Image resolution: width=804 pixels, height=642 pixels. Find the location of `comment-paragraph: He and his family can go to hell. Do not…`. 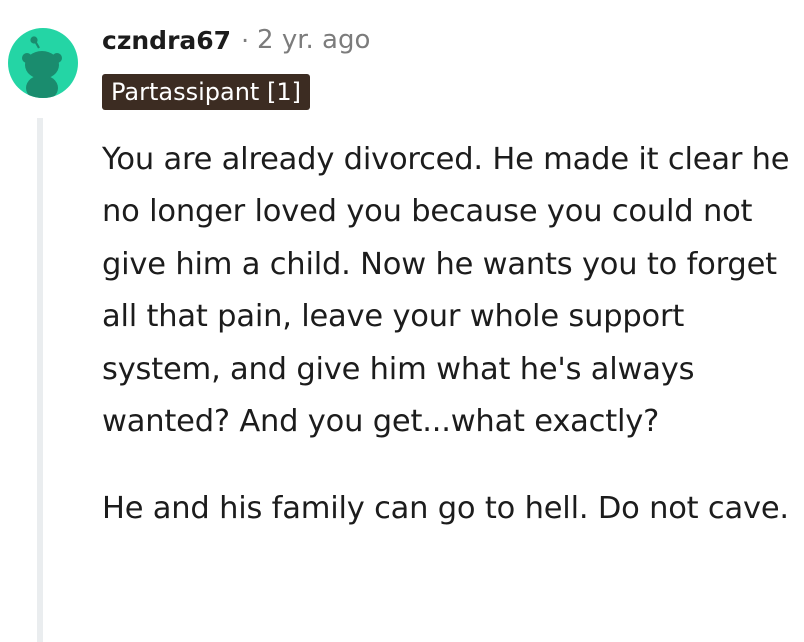

comment-paragraph: He and his family can go to hell. Do not… is located at coordinates (445, 509).